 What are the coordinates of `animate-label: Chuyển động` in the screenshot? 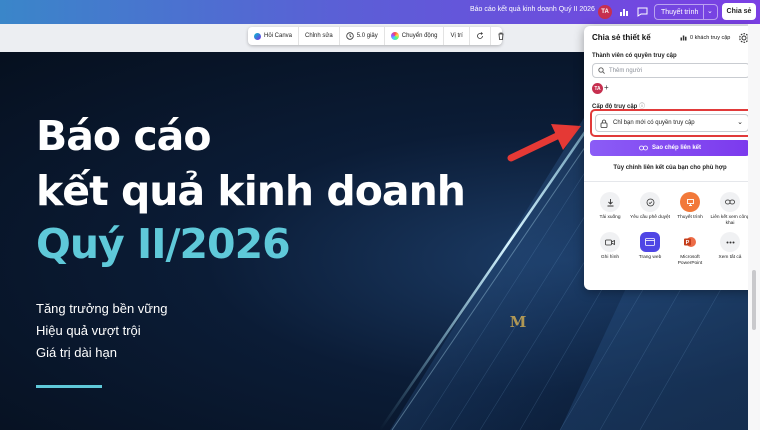 It's located at (419, 36).